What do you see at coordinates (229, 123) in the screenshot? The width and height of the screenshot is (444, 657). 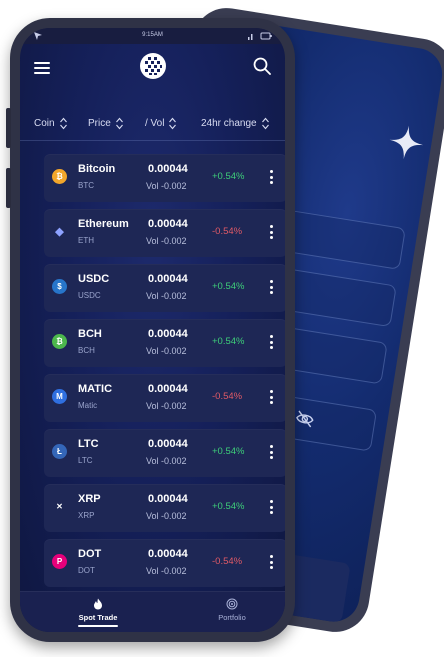 I see `column-label: 24hr change` at bounding box center [229, 123].